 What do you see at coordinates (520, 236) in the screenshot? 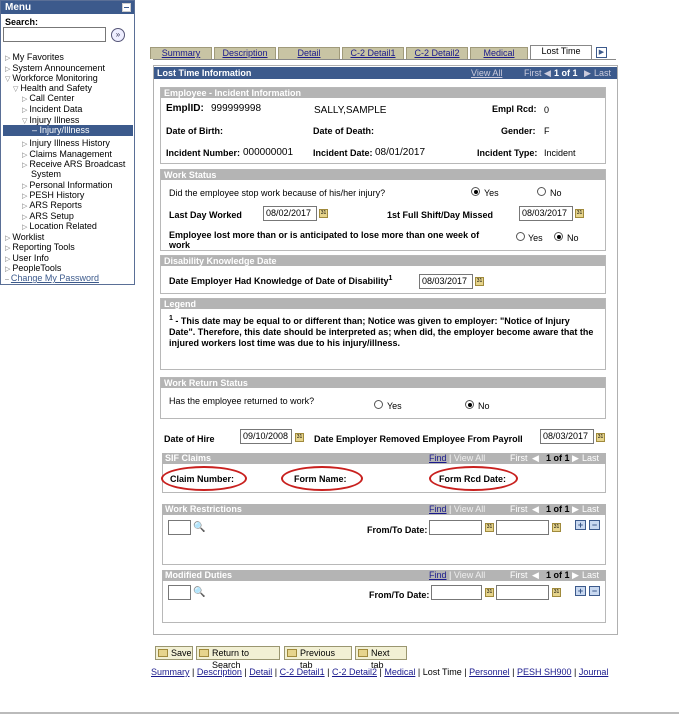
I see `lost-week-yes-radio` at bounding box center [520, 236].